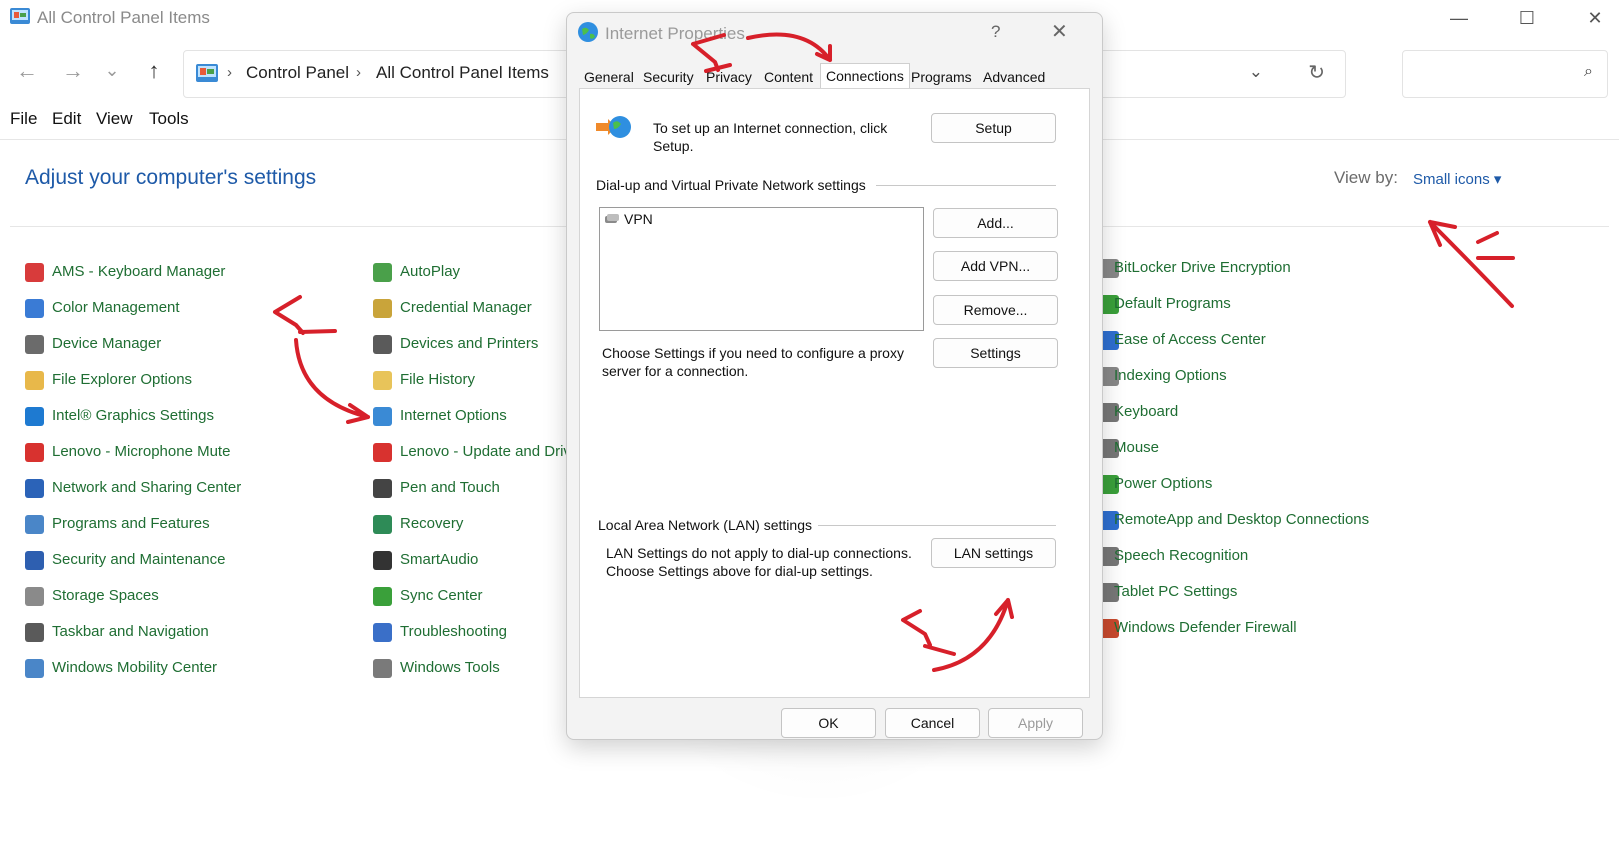 The image size is (1619, 851). Describe the element at coordinates (34, 452) in the screenshot. I see `microphone-mute-icon` at that location.